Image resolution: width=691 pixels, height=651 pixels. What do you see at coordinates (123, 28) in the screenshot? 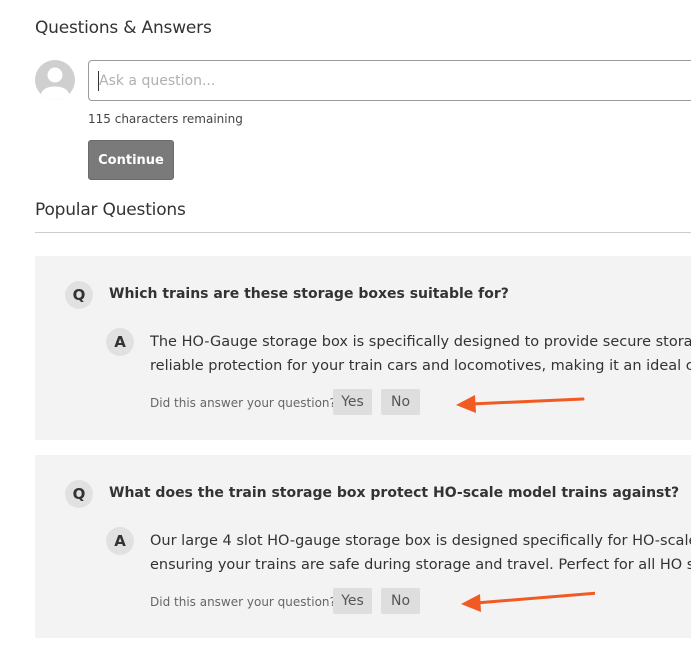
I see `qa-section-title: Questions & Answers` at bounding box center [123, 28].